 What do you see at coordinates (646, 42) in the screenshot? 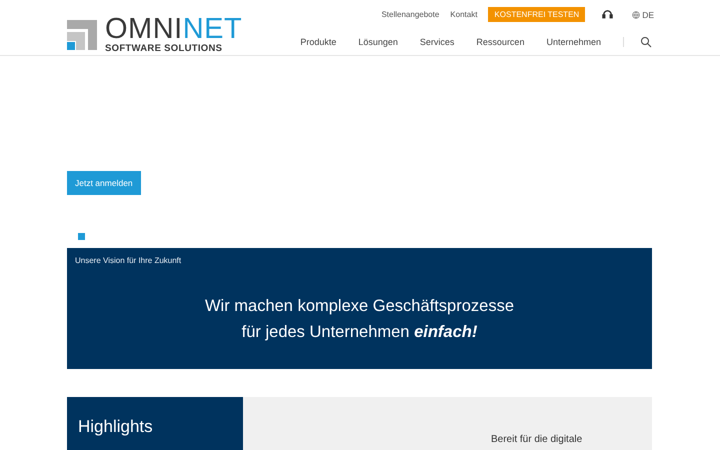
I see `search-icon` at bounding box center [646, 42].